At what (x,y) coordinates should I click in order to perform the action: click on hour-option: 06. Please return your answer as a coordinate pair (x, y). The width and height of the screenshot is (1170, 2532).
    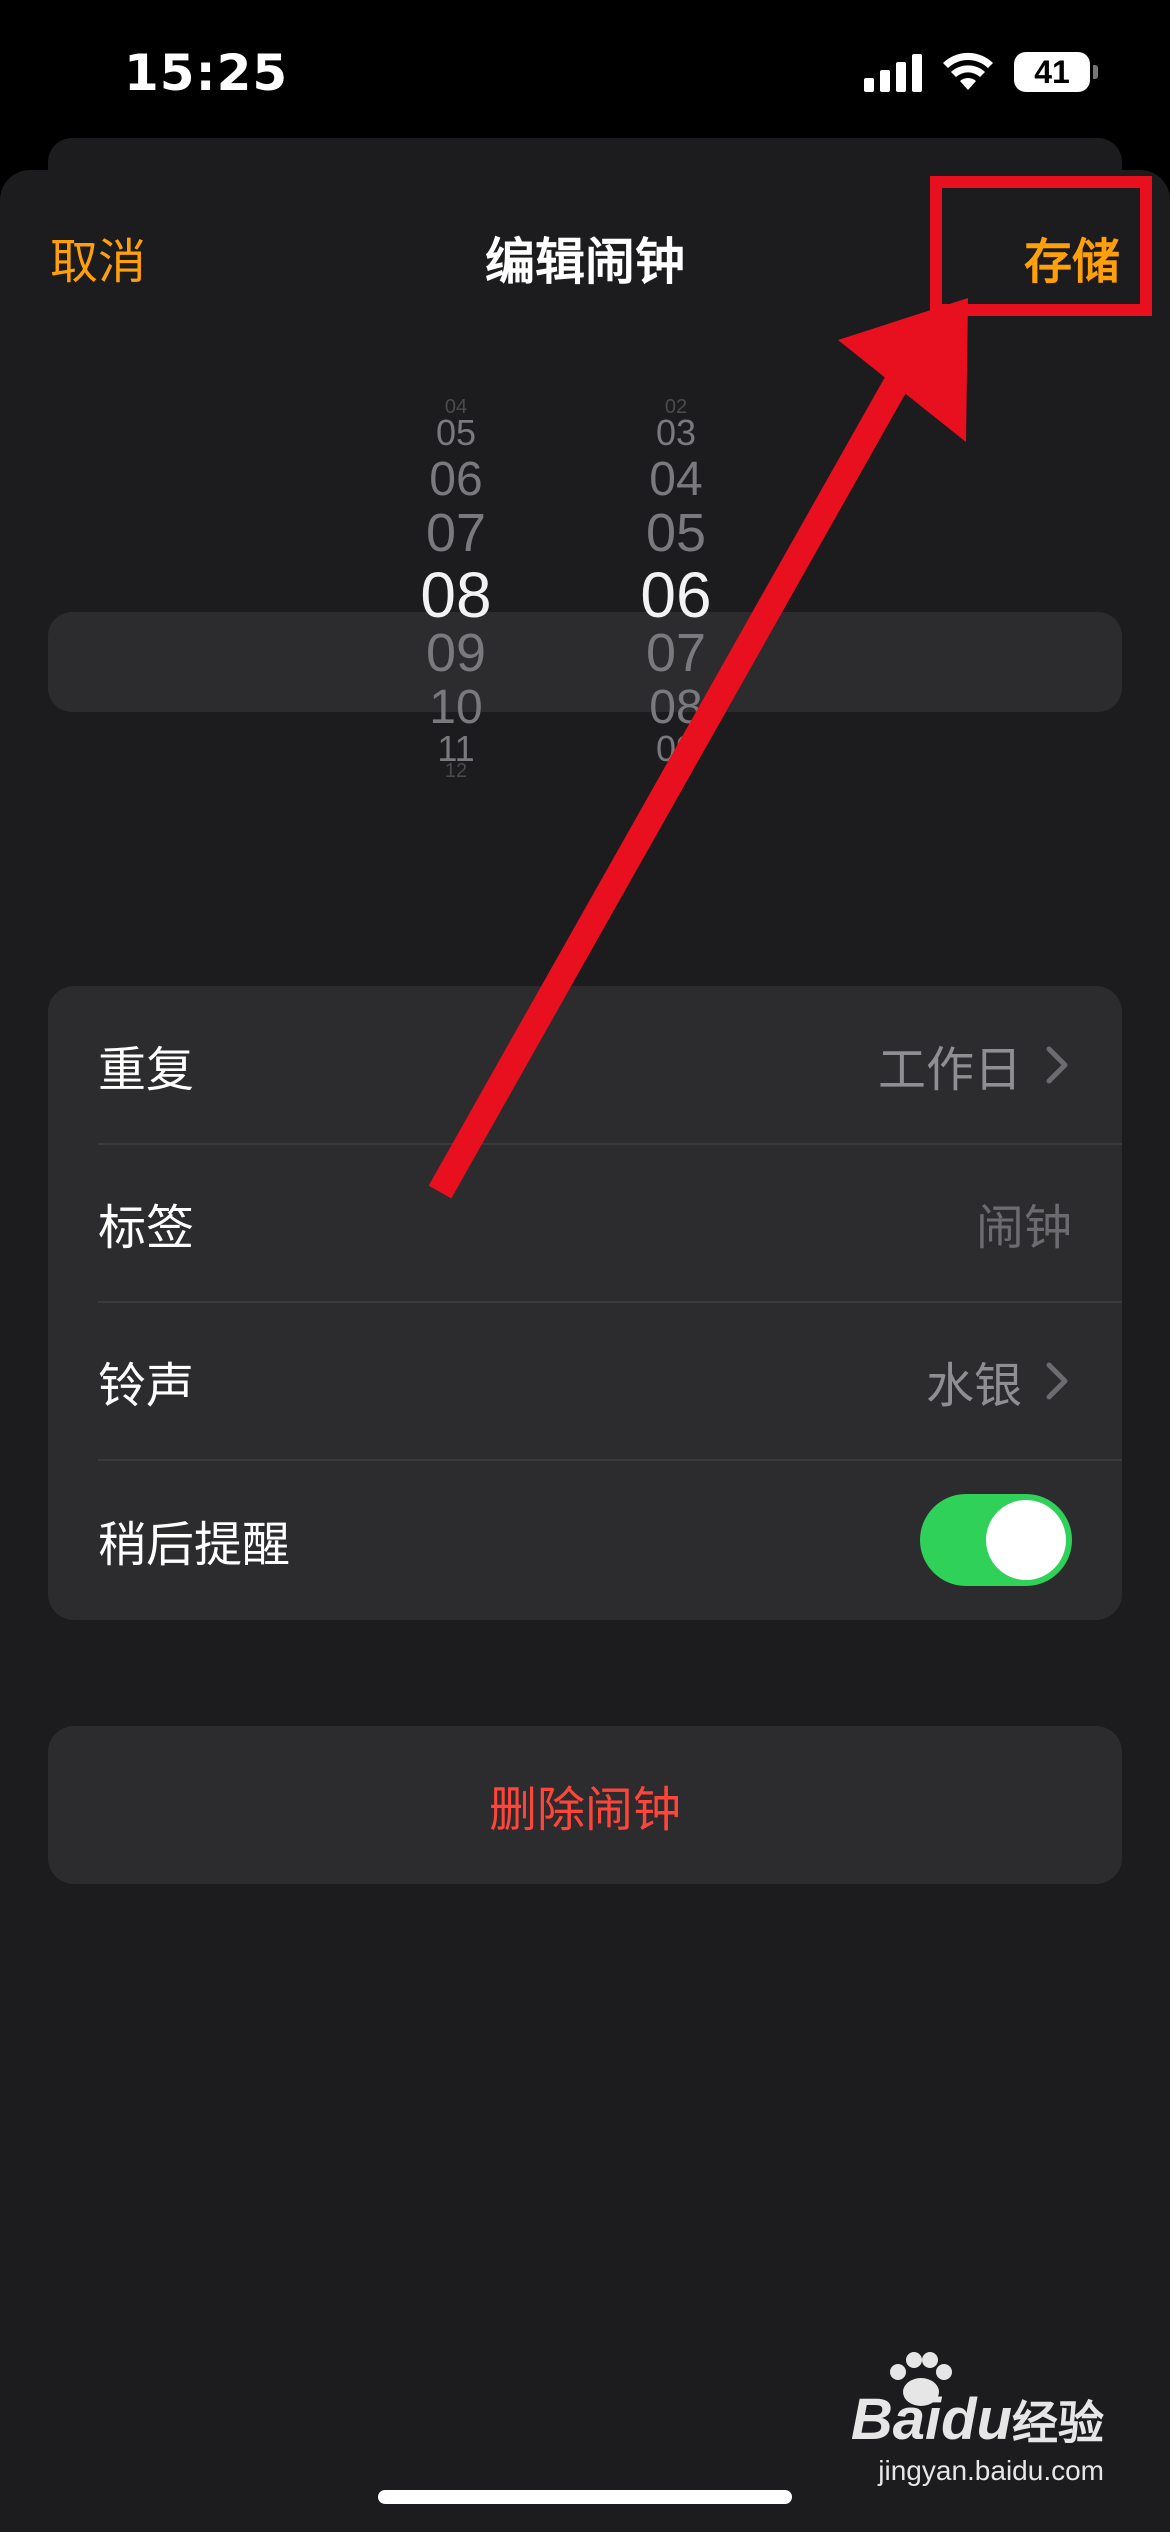
    Looking at the image, I should click on (456, 479).